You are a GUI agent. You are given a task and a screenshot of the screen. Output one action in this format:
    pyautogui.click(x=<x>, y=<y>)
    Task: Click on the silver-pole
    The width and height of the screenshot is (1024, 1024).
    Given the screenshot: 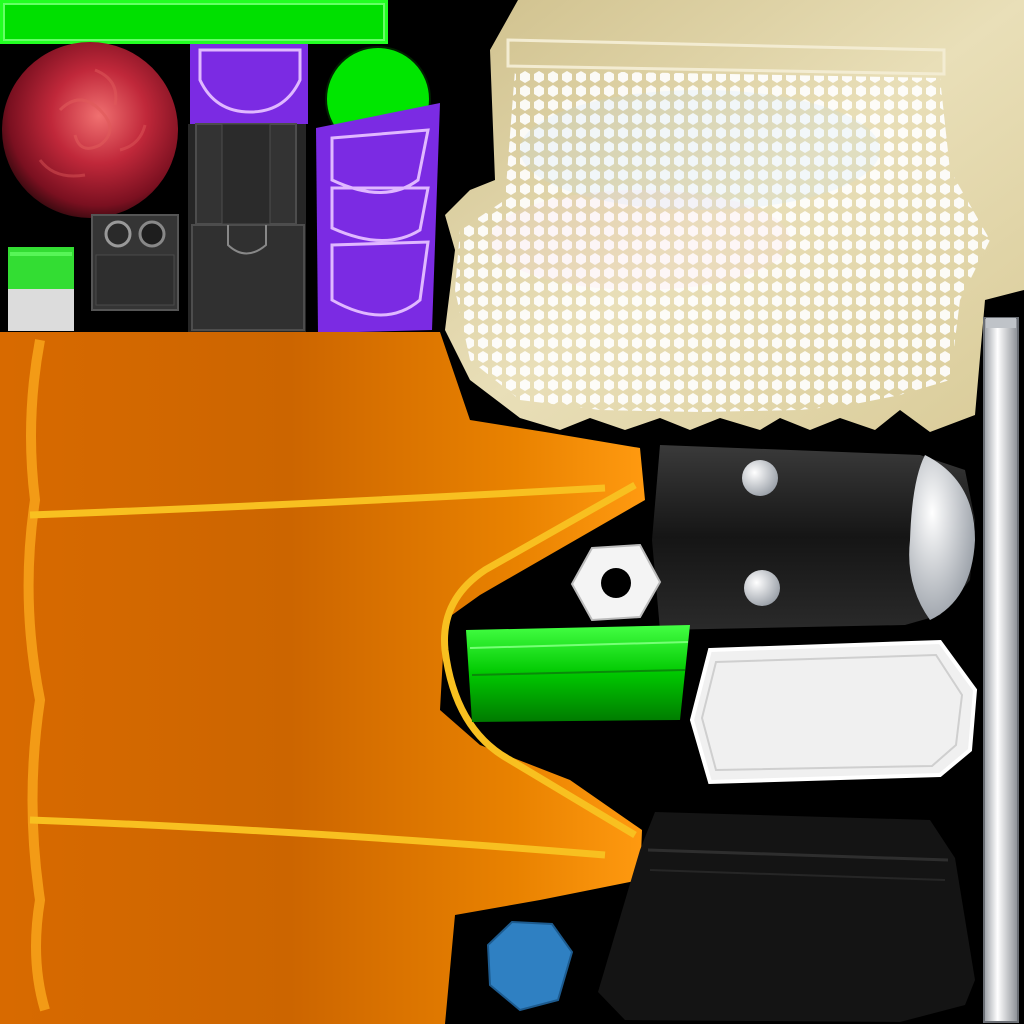 What is the action you would take?
    pyautogui.click(x=1001, y=670)
    